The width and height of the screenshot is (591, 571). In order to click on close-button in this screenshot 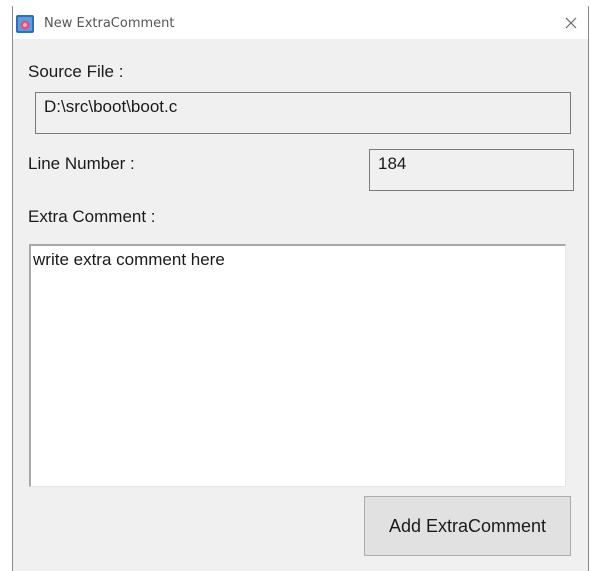, I will do `click(571, 23)`.